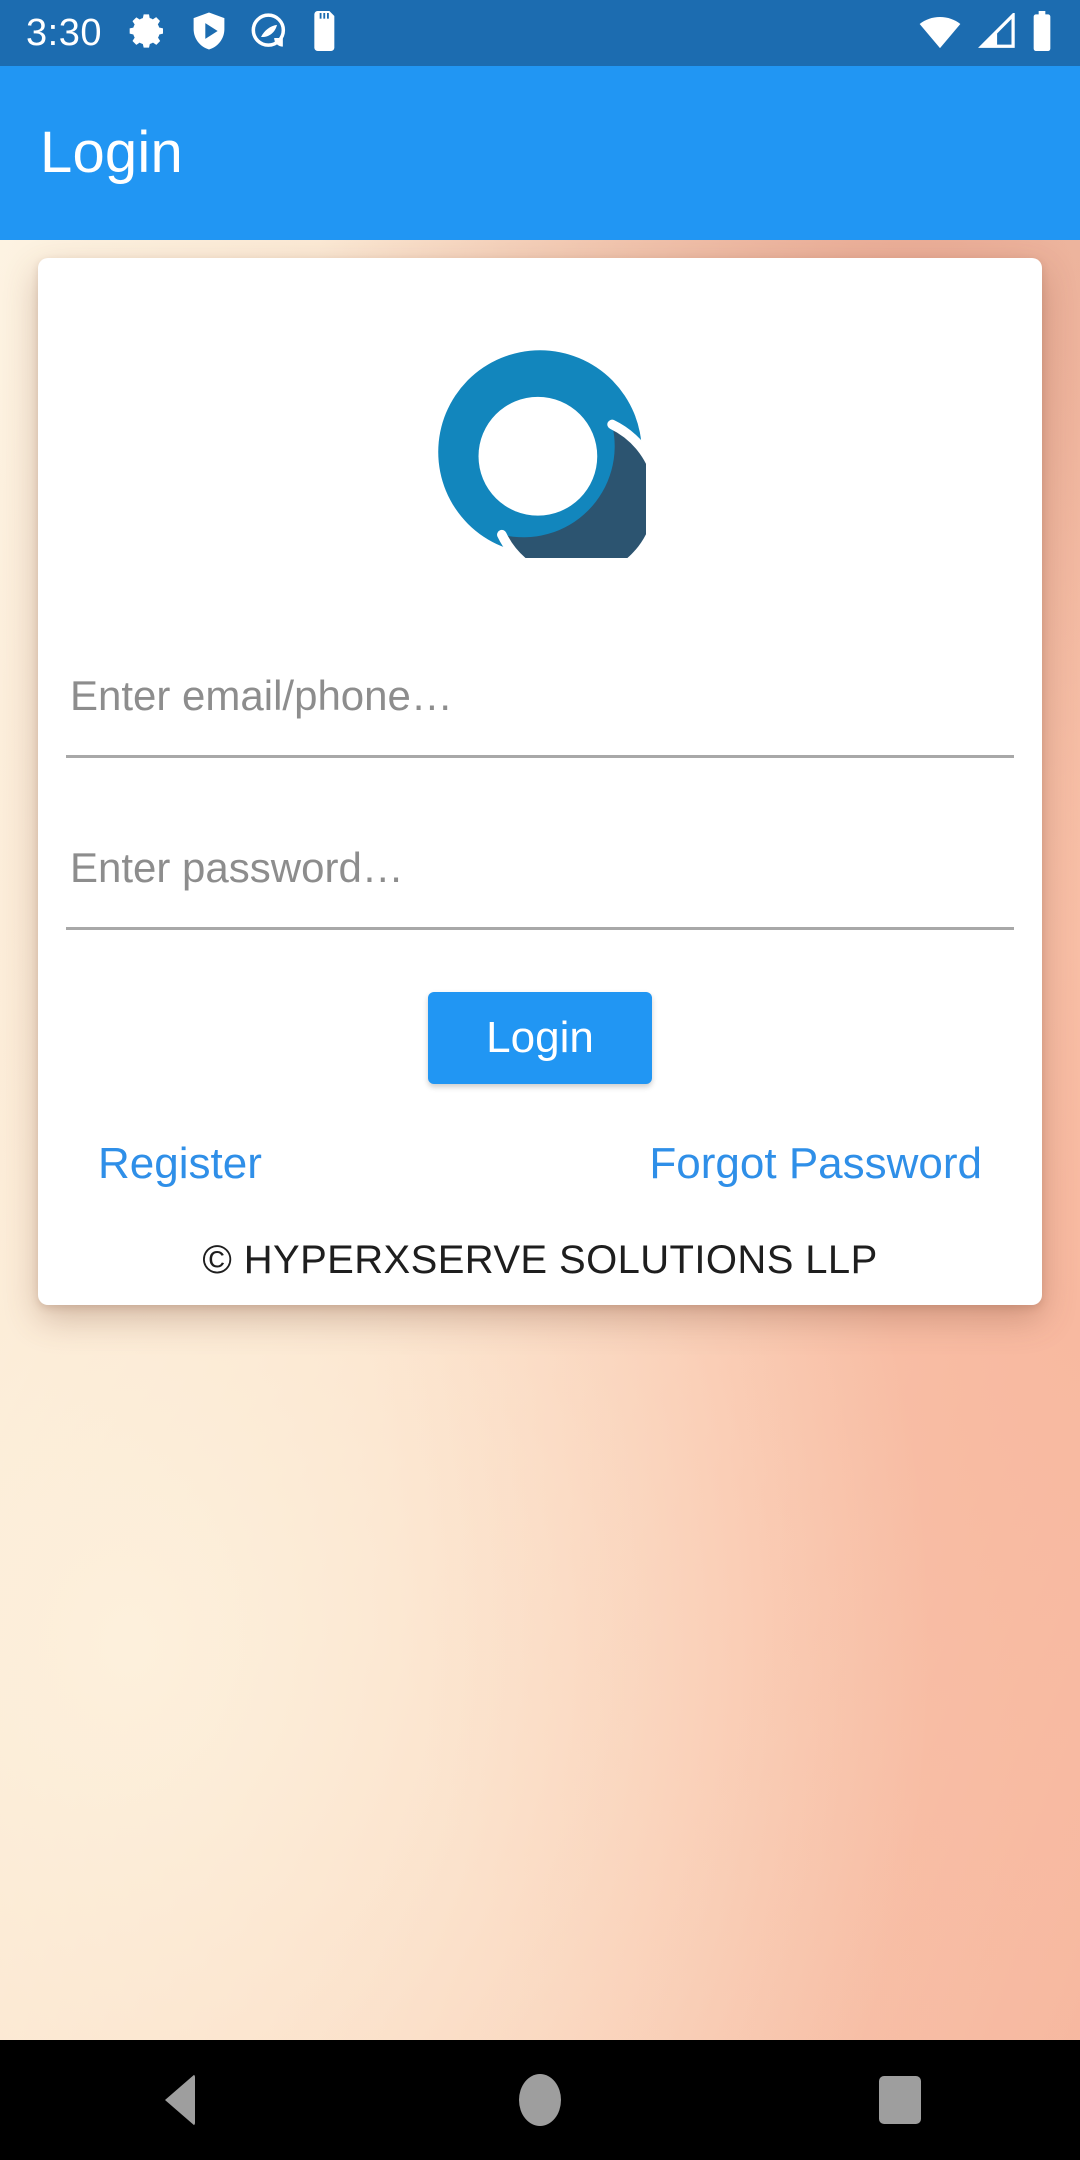 This screenshot has height=2160, width=1080. I want to click on auxiliary-links-row: Register Forgot Password, so click(540, 1164).